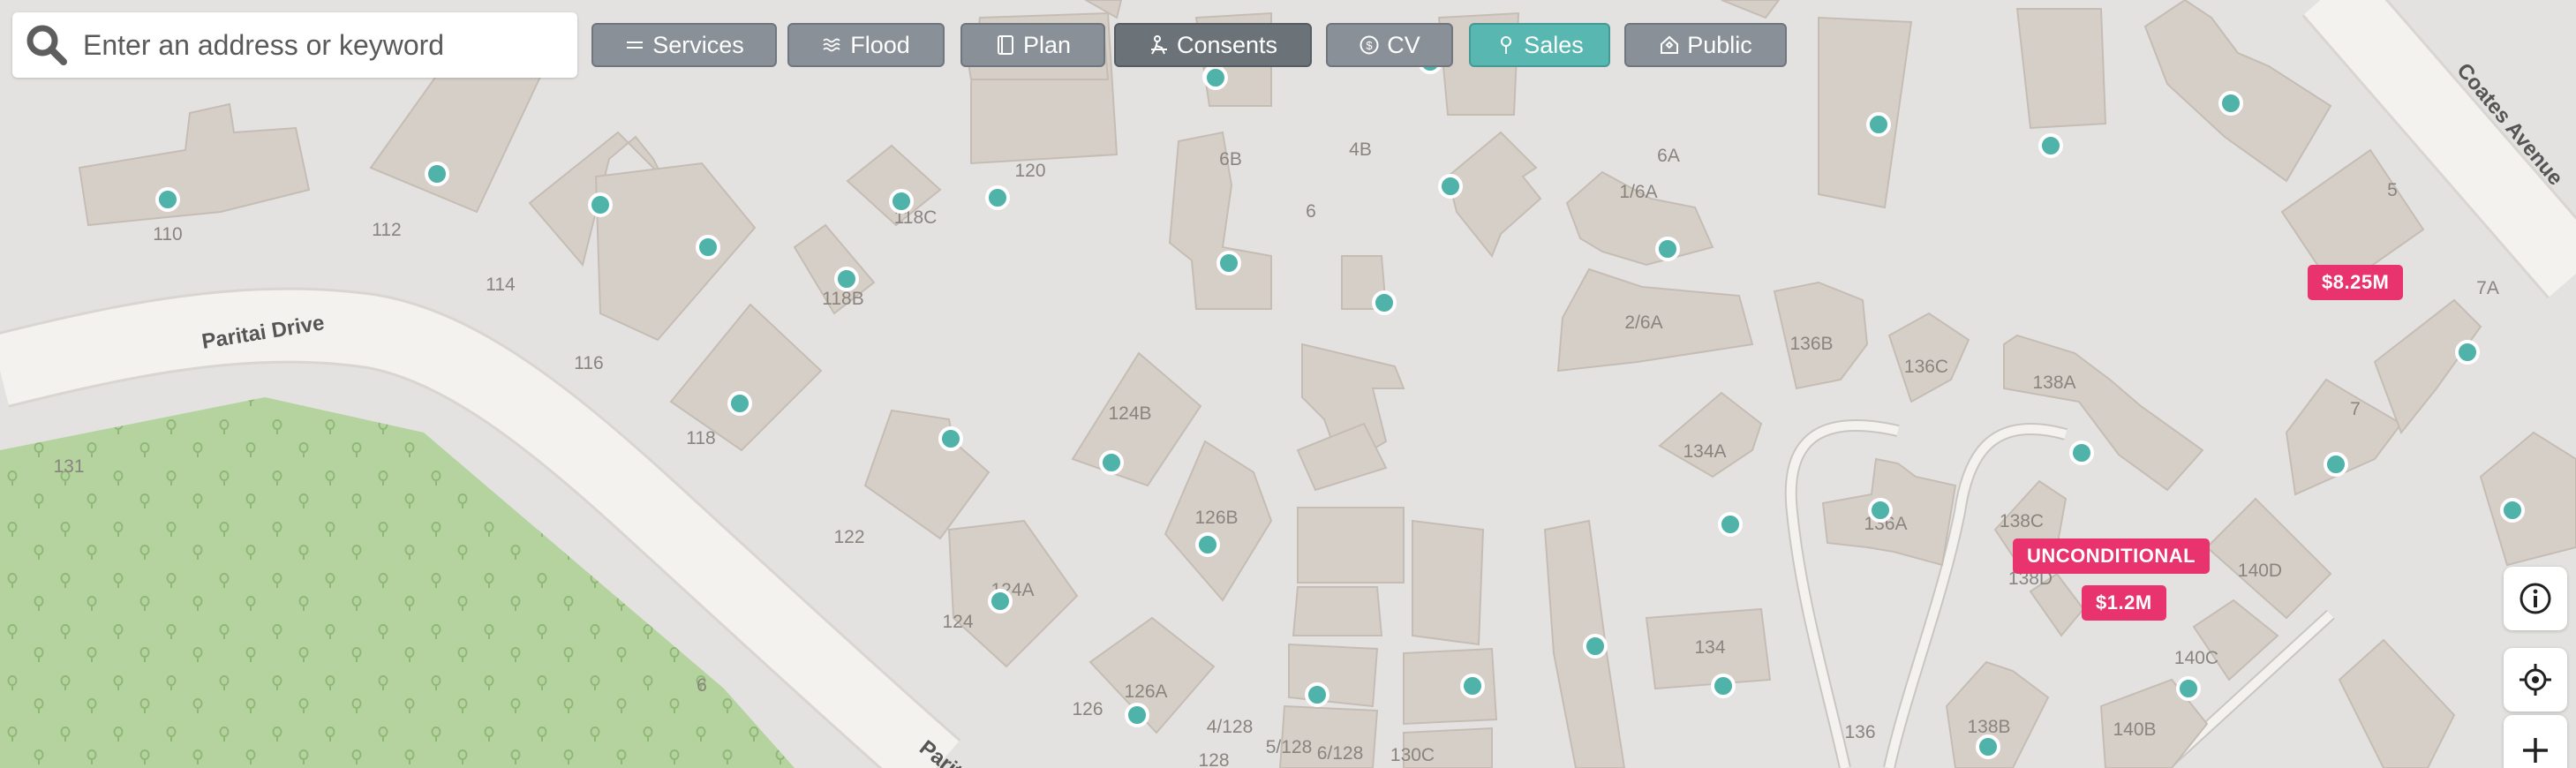 This screenshot has width=2576, height=768. I want to click on layer-button-public: Public, so click(1706, 45).